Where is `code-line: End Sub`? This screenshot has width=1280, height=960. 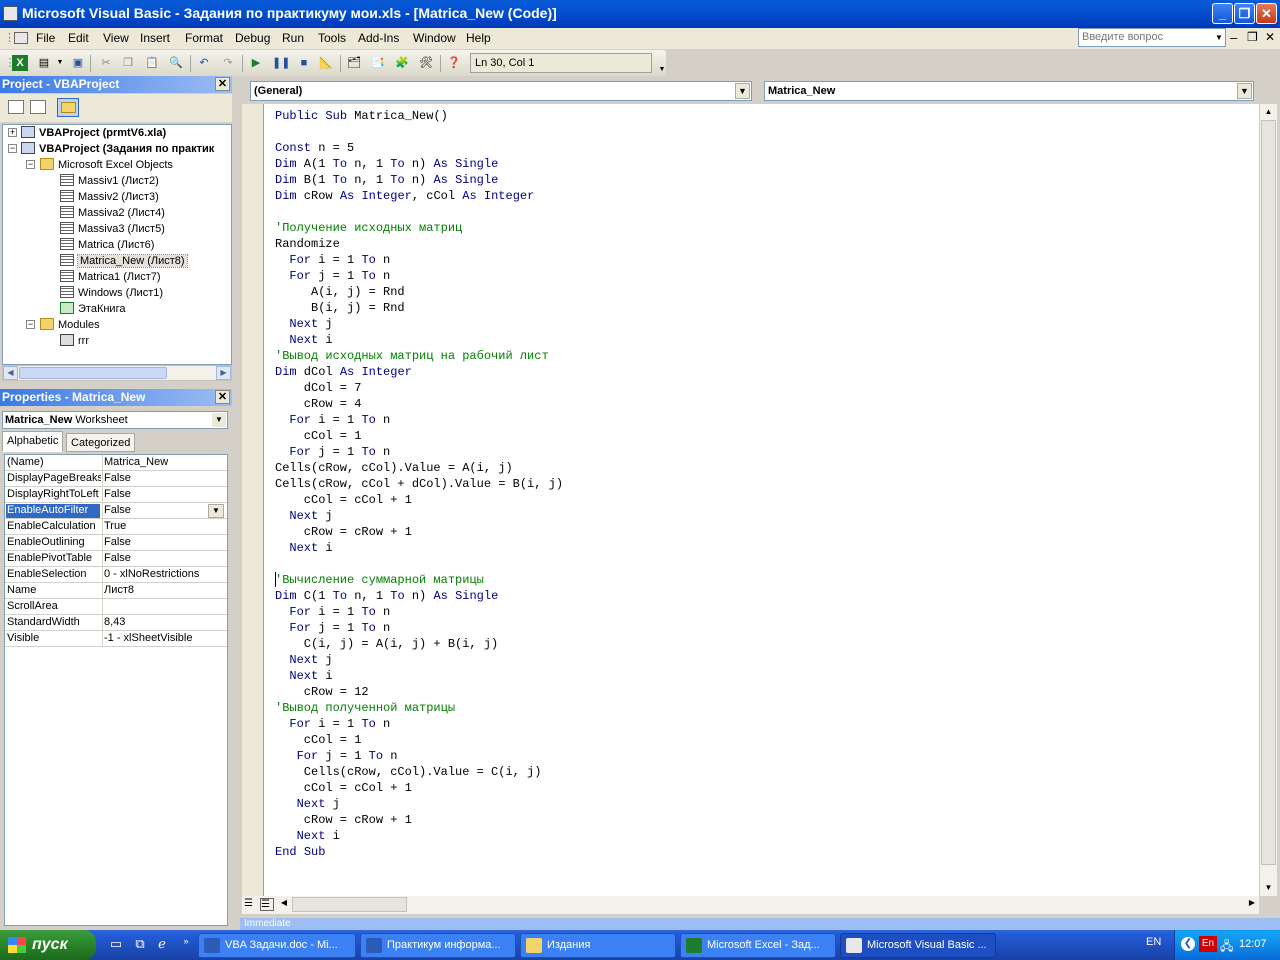
code-line: End Sub is located at coordinates (300, 852).